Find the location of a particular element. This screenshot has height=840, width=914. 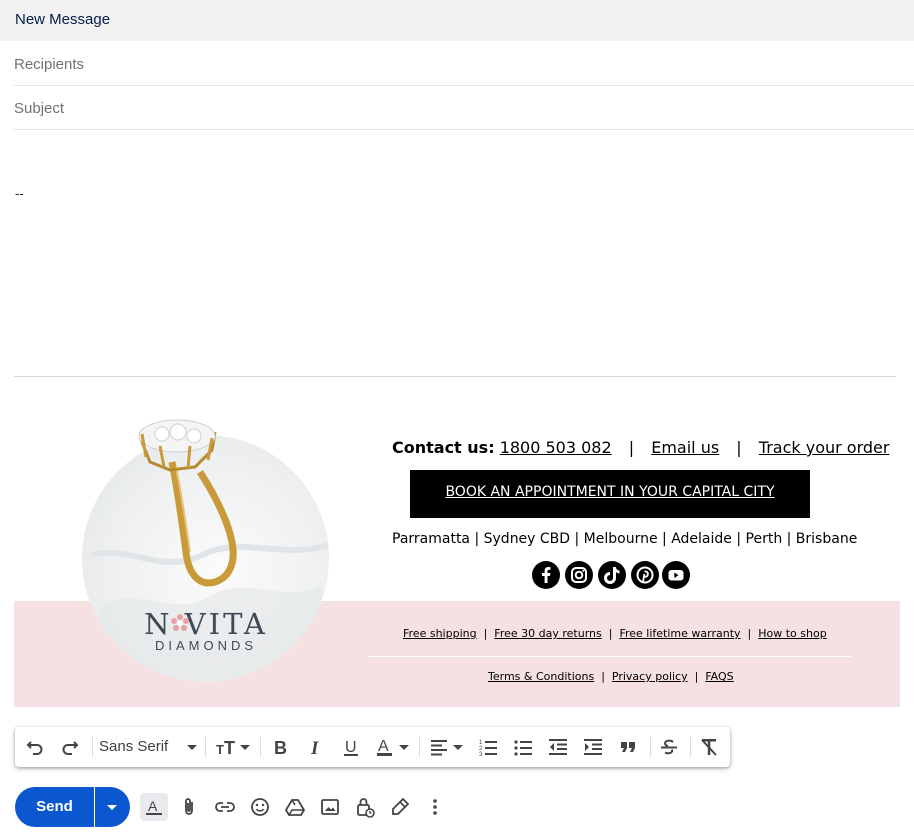

more-options-icon is located at coordinates (435, 807).